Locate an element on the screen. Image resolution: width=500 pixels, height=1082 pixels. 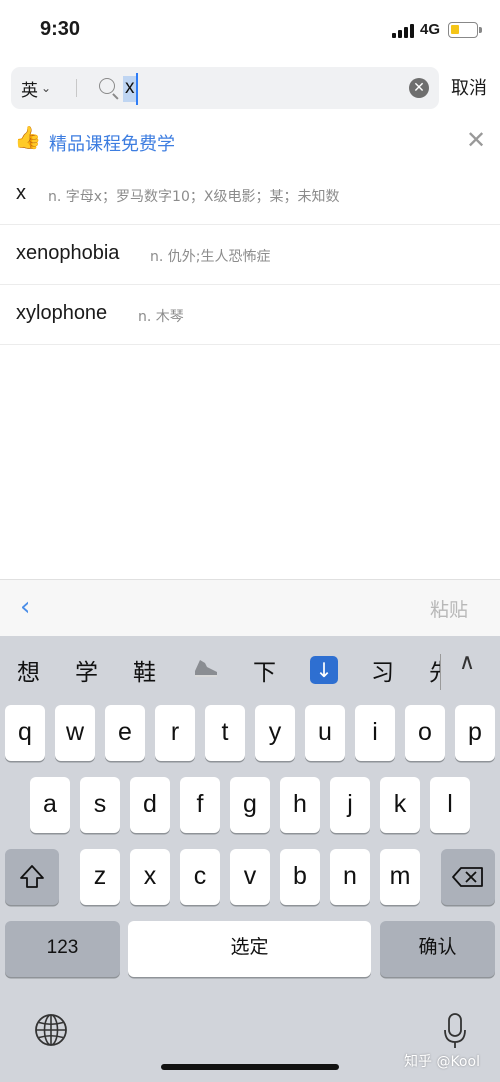
key-i: i is located at coordinates (375, 733).